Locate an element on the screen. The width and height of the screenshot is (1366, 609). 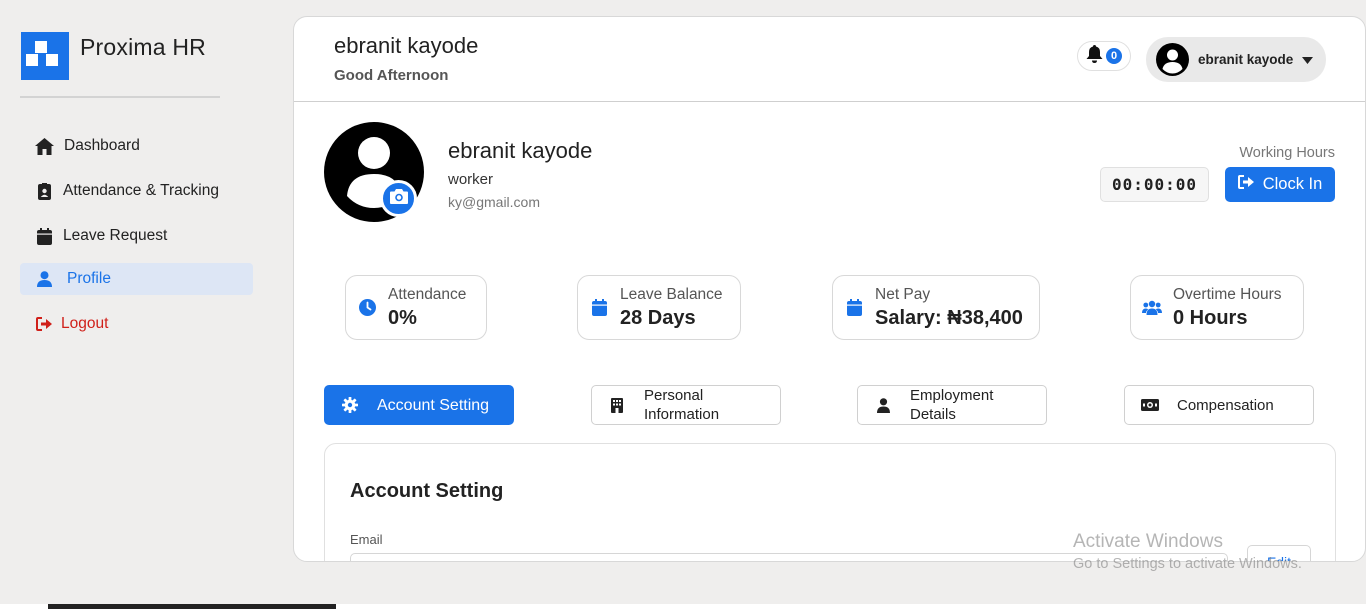
activation-watermark-subtitle: Go to Settings to activate Windows. is located at coordinates (1187, 564).